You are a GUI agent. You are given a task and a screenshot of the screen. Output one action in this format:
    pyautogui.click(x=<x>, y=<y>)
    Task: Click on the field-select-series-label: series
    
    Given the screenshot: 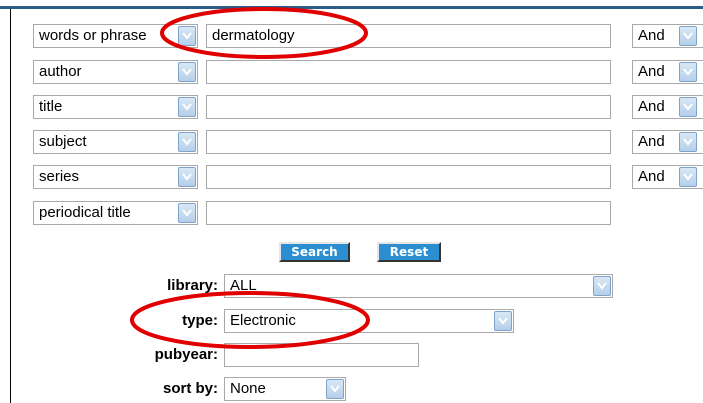 What is the action you would take?
    pyautogui.click(x=59, y=176)
    